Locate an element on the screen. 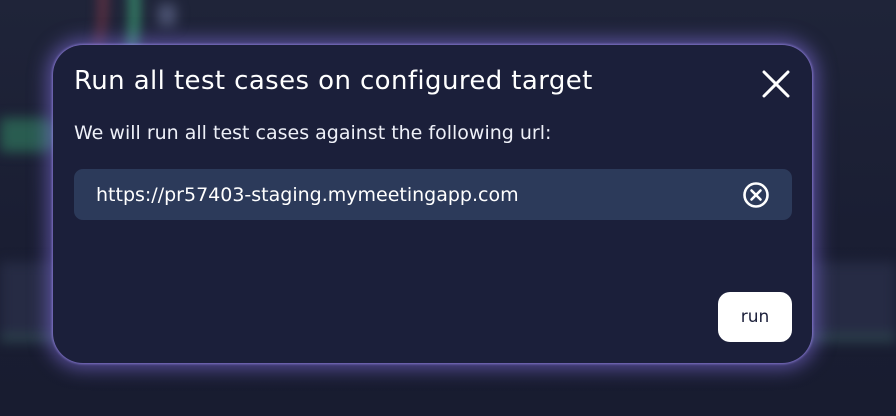  run-button: run is located at coordinates (755, 317).